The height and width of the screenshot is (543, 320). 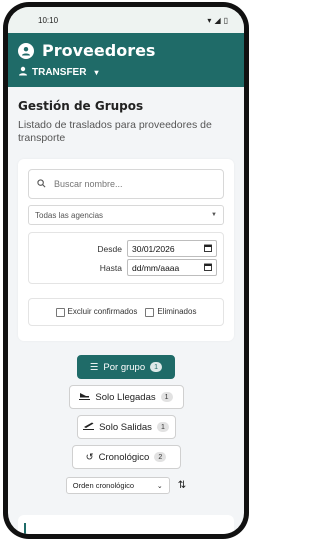 I want to click on card-accent, so click(x=25, y=528).